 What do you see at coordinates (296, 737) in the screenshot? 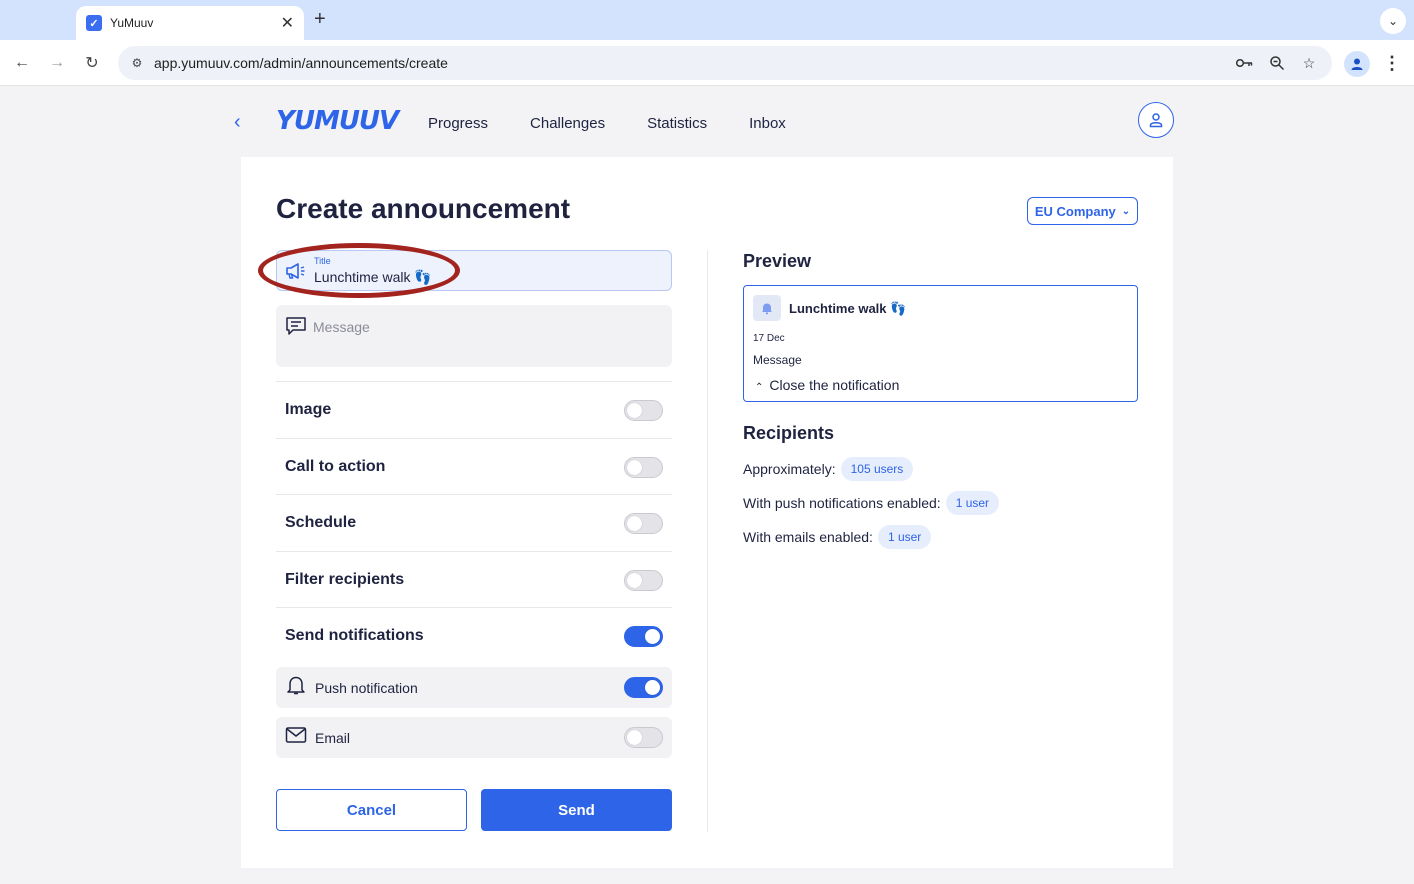
I see `envelope-icon` at bounding box center [296, 737].